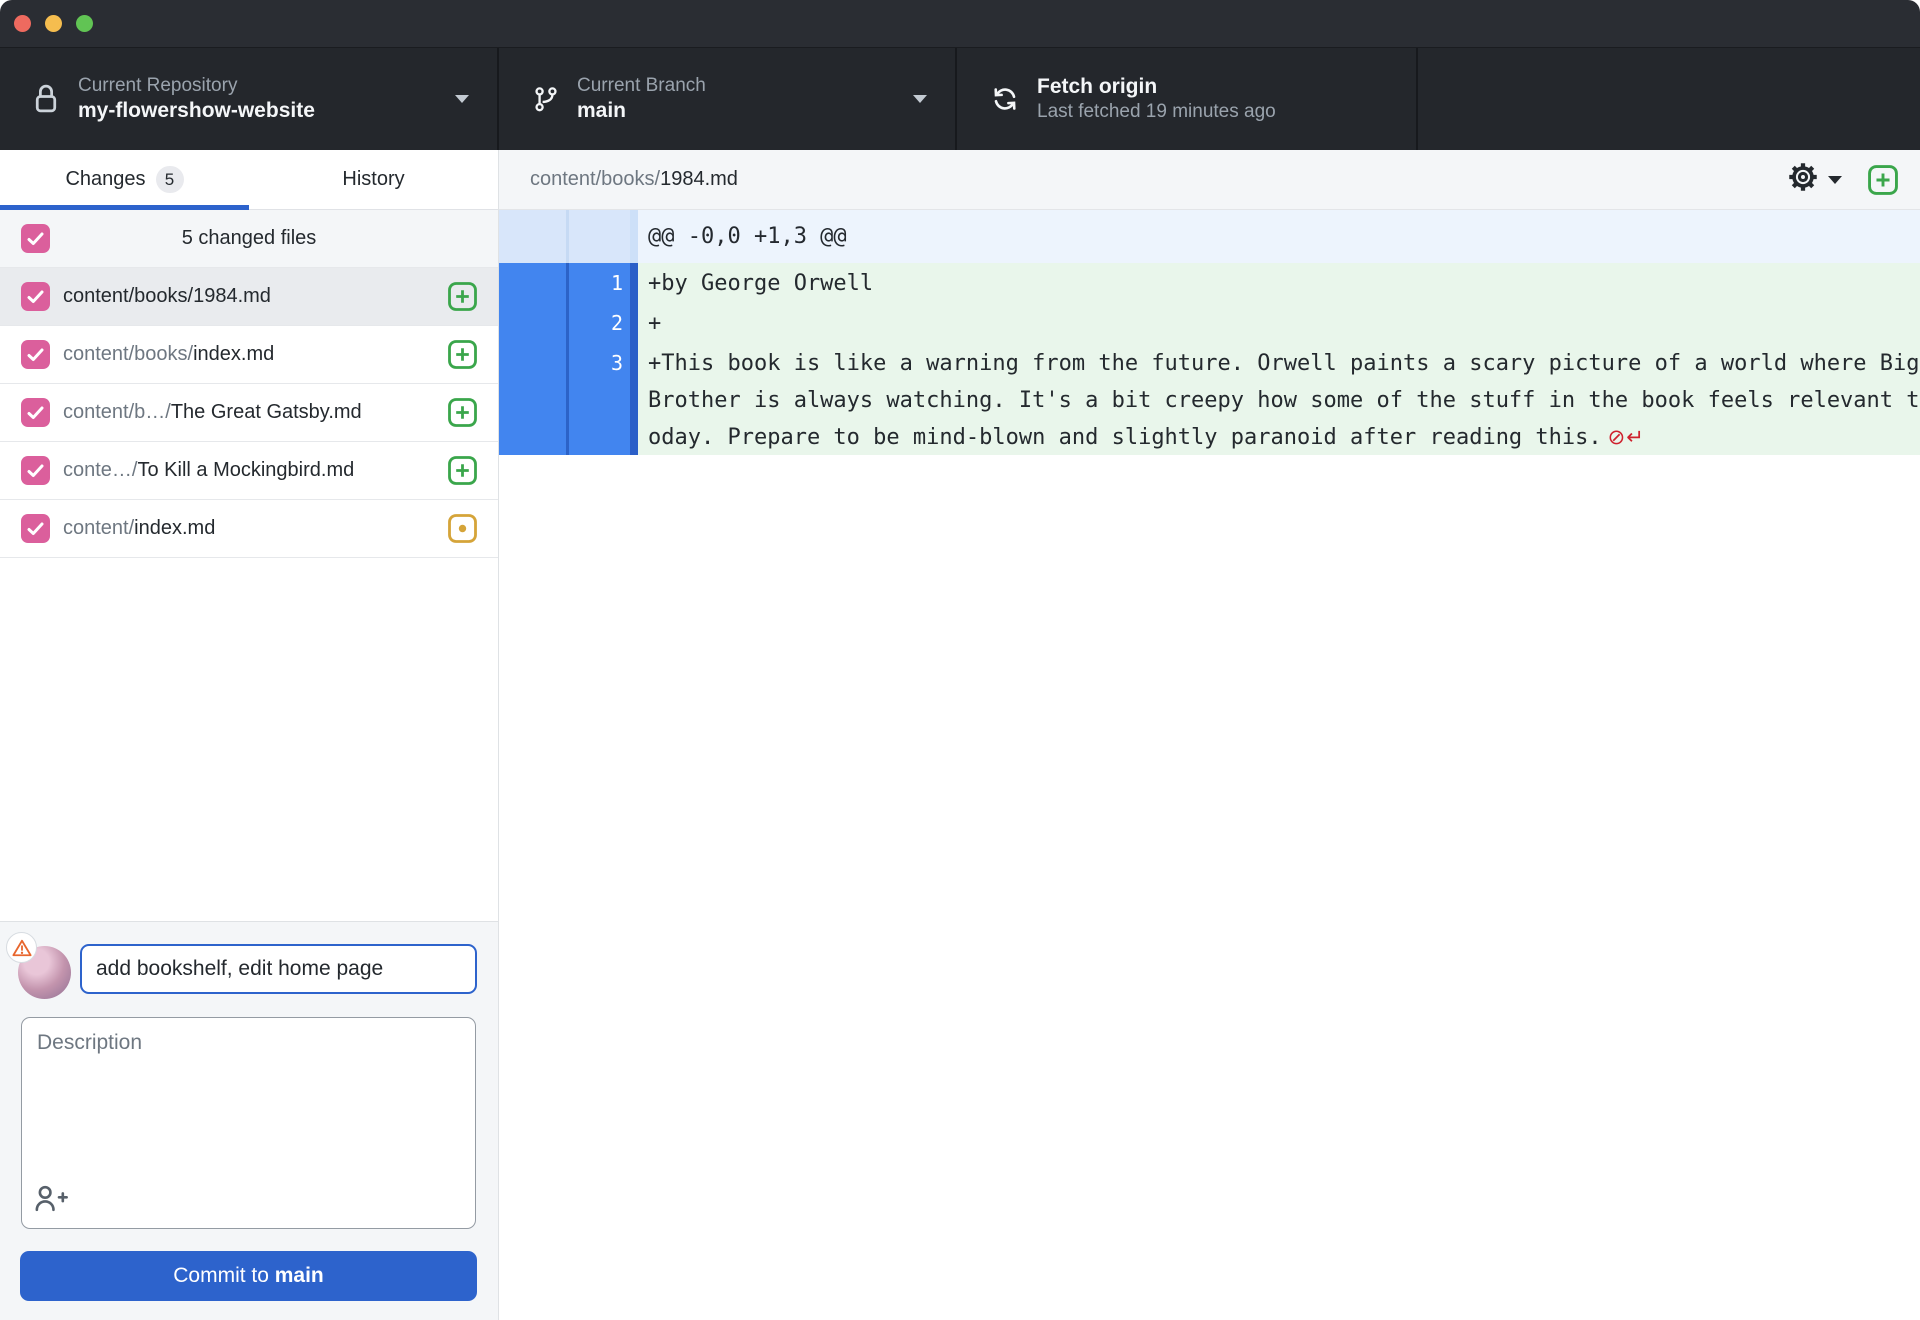 This screenshot has height=1320, width=1920. What do you see at coordinates (1669, 99) in the screenshot?
I see `toolbar-filler` at bounding box center [1669, 99].